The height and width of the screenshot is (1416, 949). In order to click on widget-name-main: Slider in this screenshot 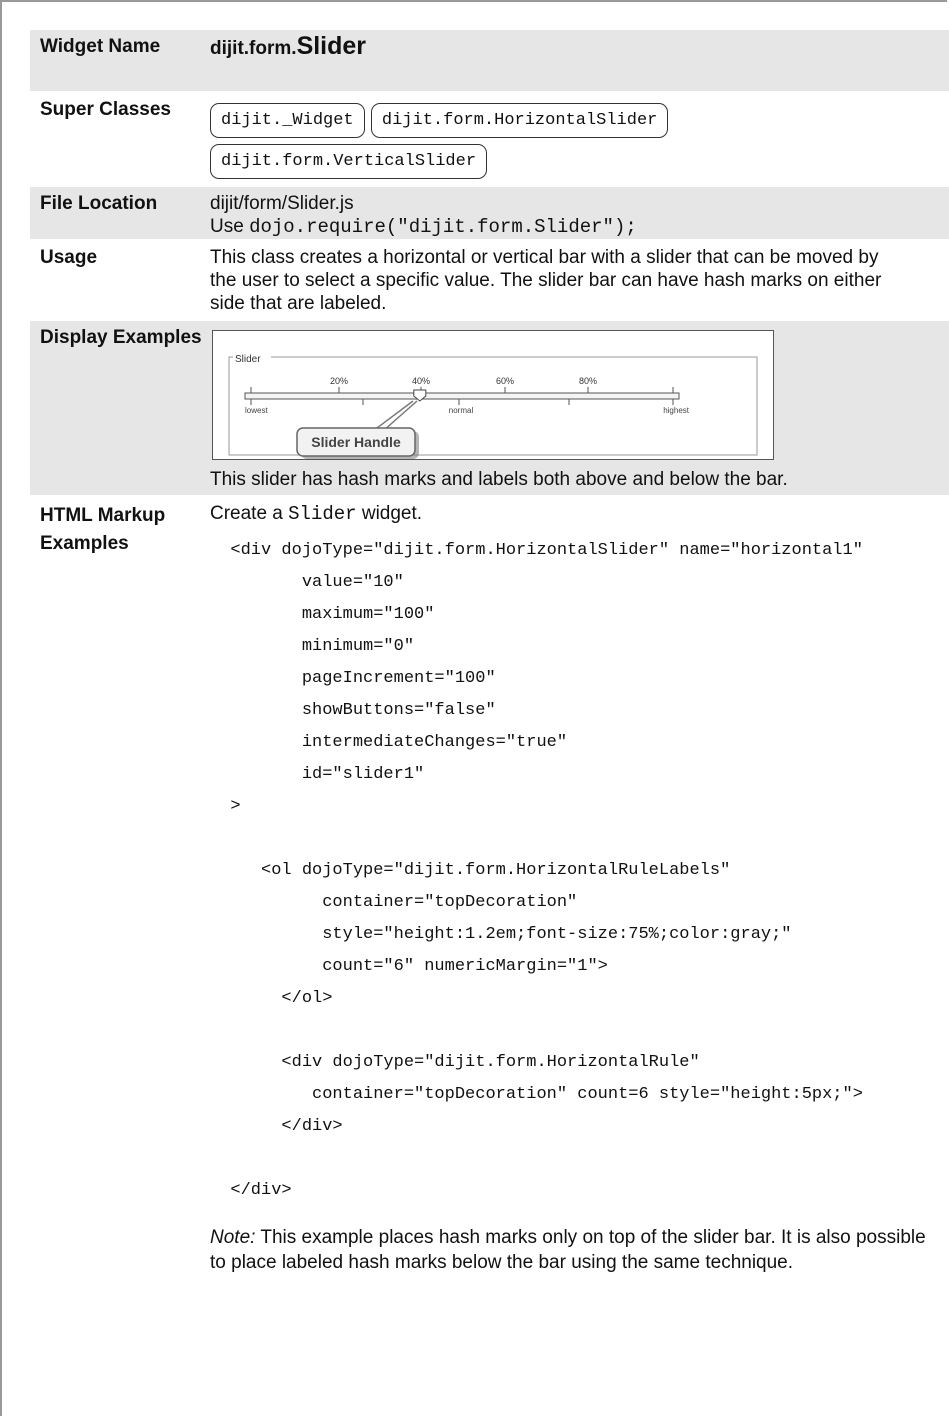, I will do `click(331, 46)`.